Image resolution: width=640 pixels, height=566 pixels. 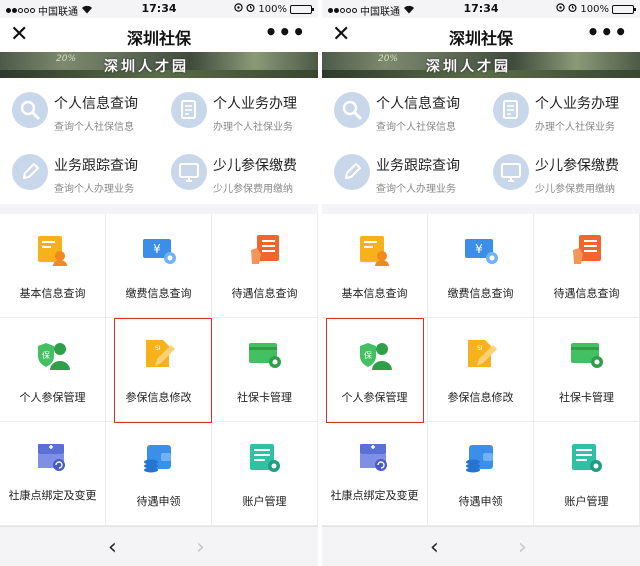 What do you see at coordinates (482, 353) in the screenshot?
I see `edit-document-icon: SI` at bounding box center [482, 353].